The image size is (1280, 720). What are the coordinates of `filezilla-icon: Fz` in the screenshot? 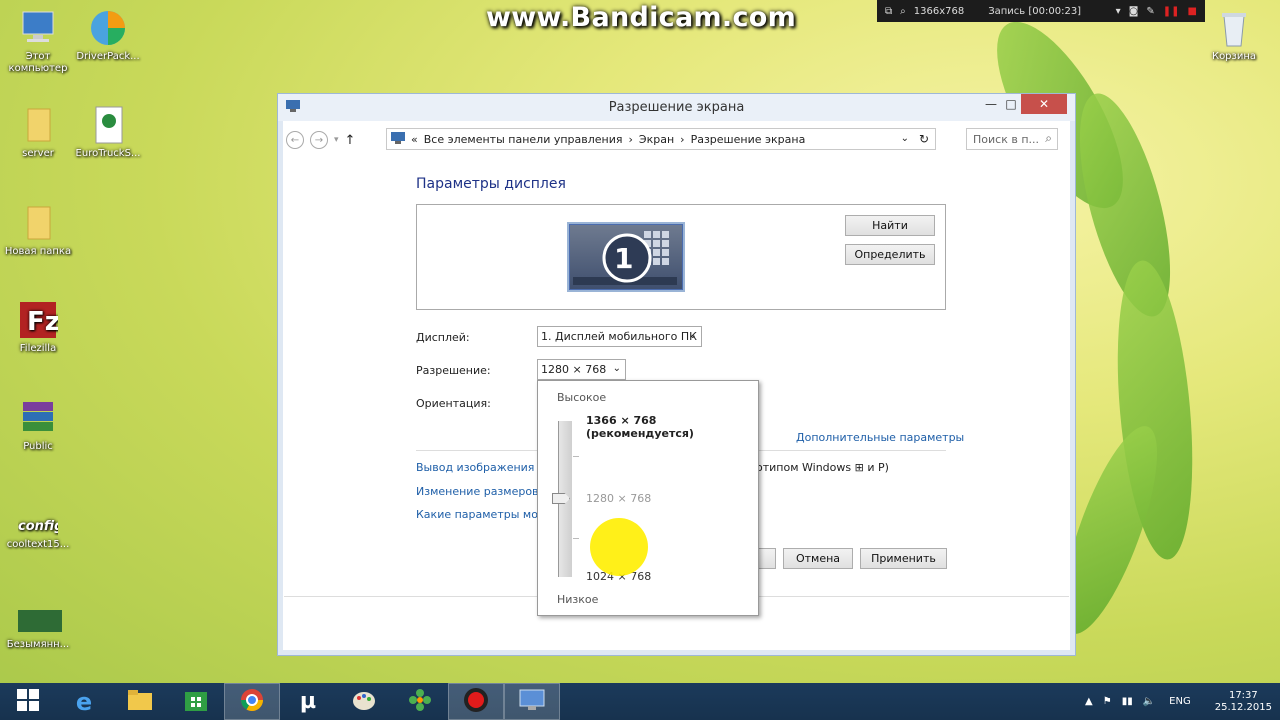 It's located at (39, 320).